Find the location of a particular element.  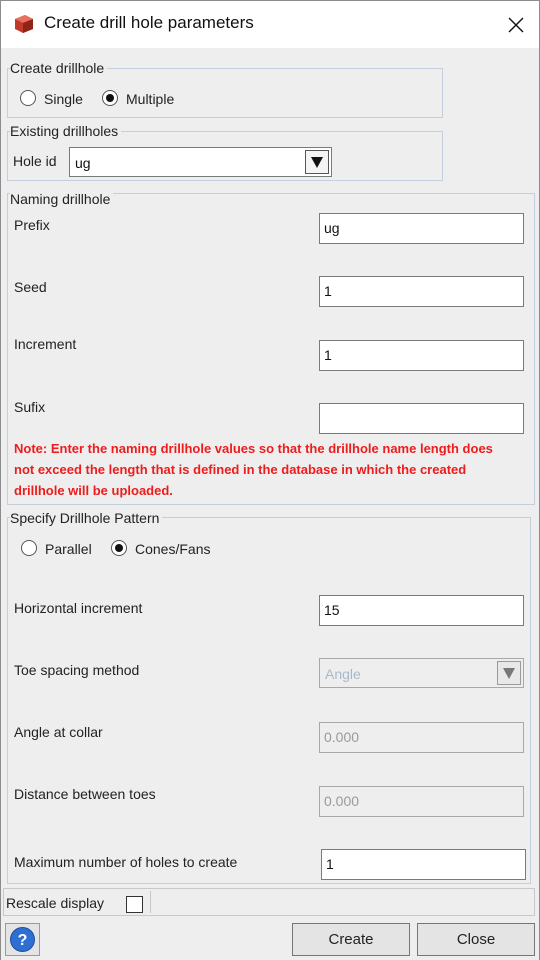

create-drillhole-title: Create drillhole is located at coordinates (59, 68).